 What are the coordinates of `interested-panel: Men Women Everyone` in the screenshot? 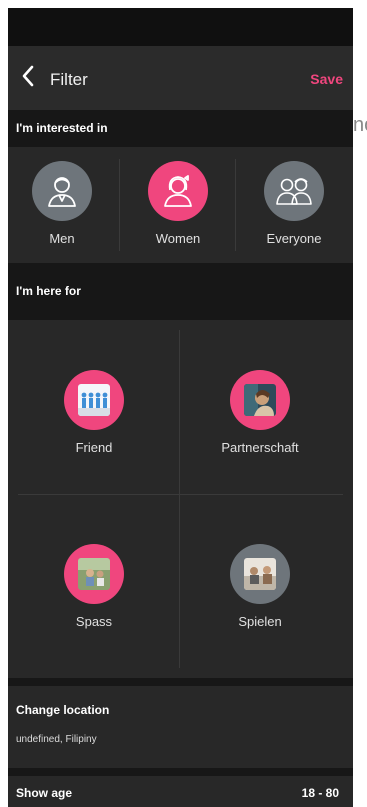 It's located at (180, 205).